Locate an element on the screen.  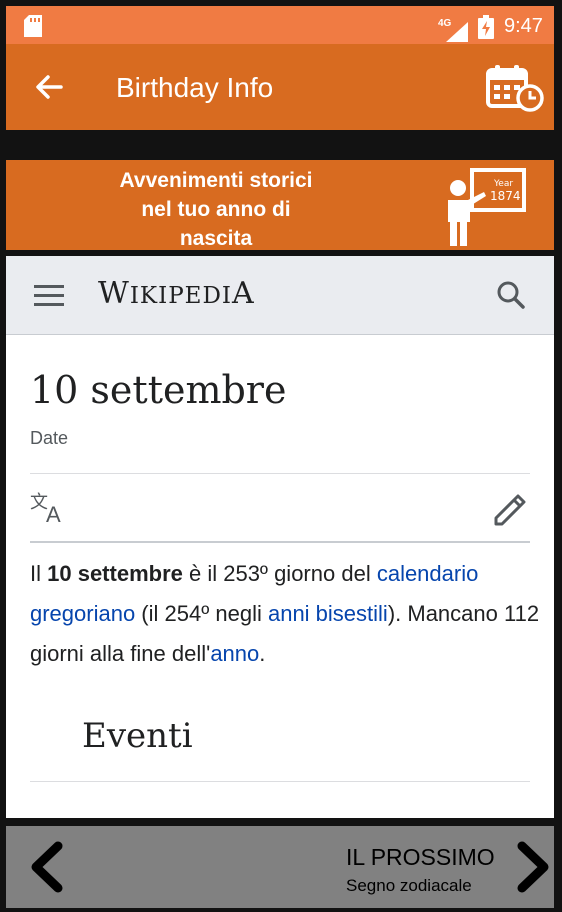
section-heading-eventi: Eventi is located at coordinates (137, 736).